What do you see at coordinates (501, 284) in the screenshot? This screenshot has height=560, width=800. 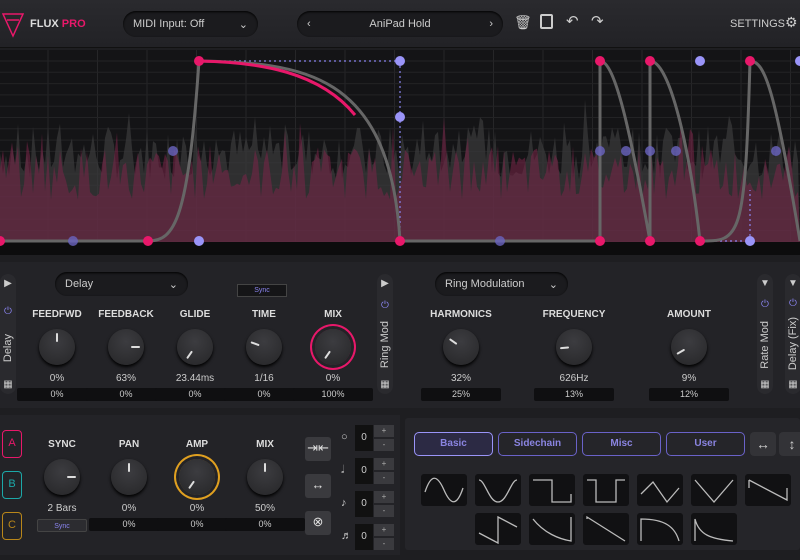 I see `fx-type-dropdown-2: Ring Modulation ⌄` at bounding box center [501, 284].